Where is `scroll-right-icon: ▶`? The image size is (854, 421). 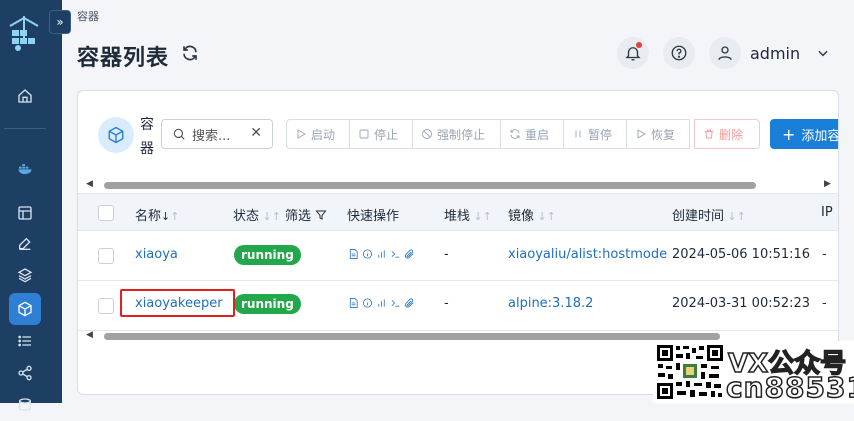 scroll-right-icon: ▶ is located at coordinates (827, 184).